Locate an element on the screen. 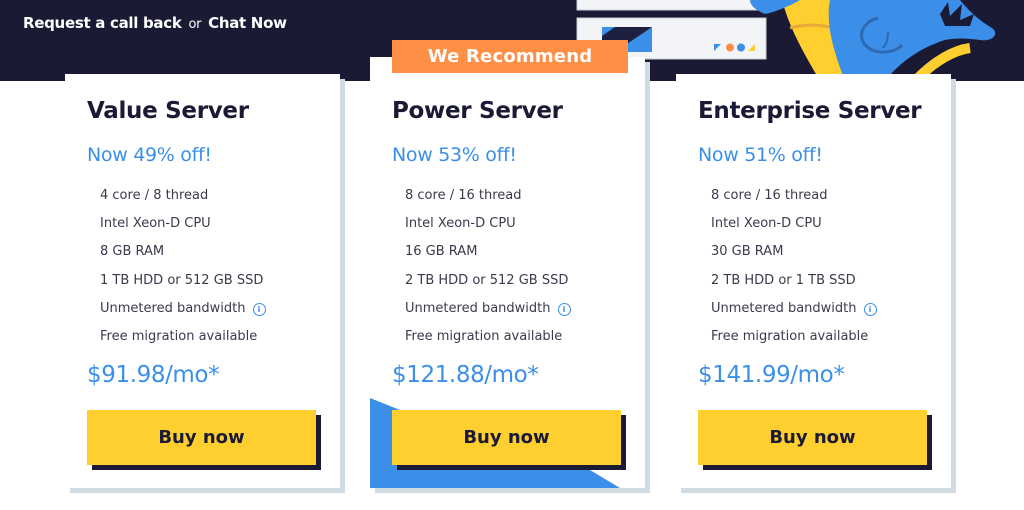 The height and width of the screenshot is (510, 1024). recommend-badge: We Recommend is located at coordinates (510, 56).